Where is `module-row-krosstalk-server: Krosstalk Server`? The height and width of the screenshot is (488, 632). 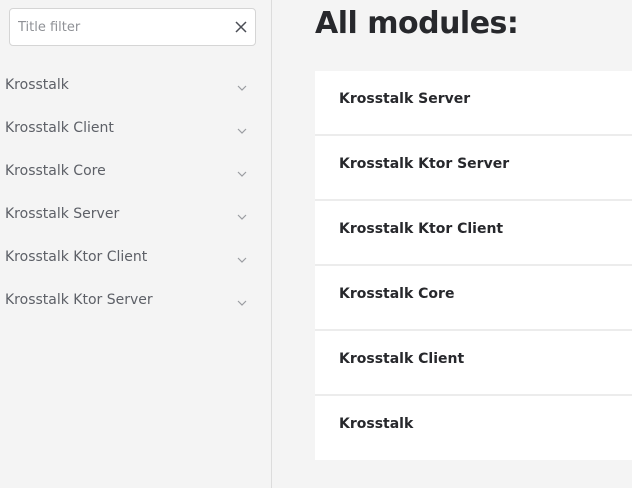
module-row-krosstalk-server: Krosstalk Server is located at coordinates (473, 103).